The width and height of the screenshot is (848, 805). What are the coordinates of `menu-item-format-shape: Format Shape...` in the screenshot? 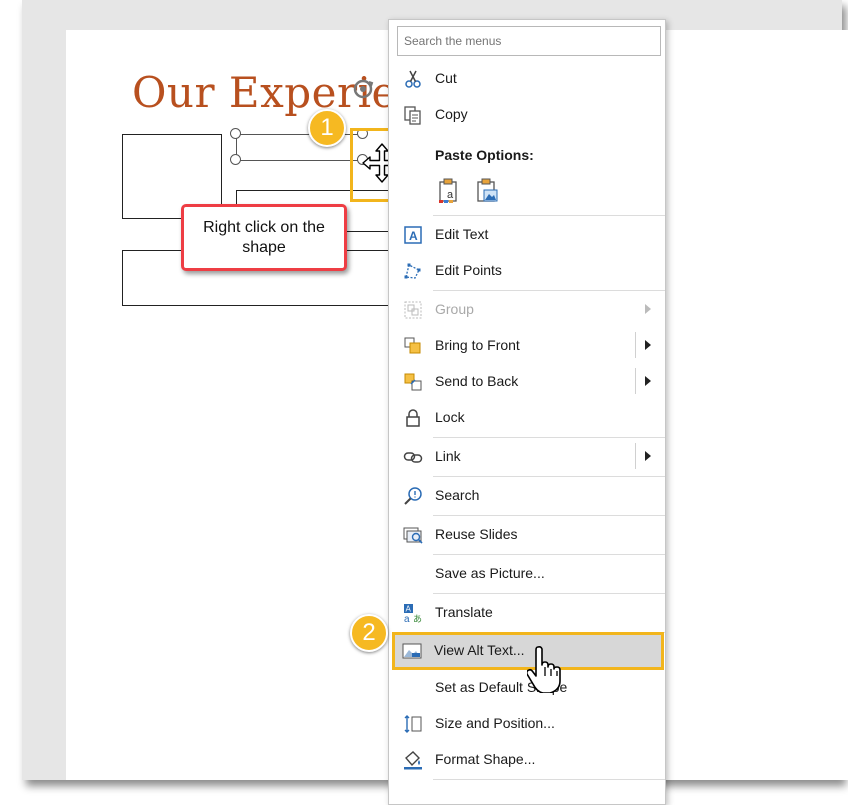 It's located at (527, 759).